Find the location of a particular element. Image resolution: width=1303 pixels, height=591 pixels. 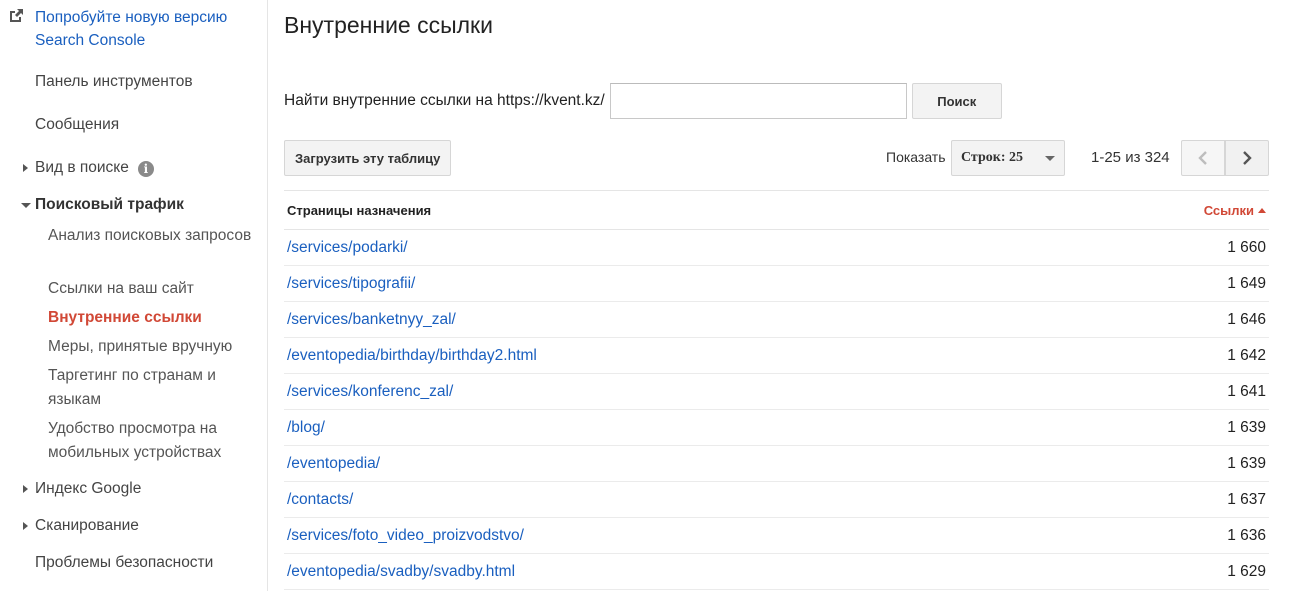

table-row: /services/banketnyy_zal/1 646 is located at coordinates (776, 320).